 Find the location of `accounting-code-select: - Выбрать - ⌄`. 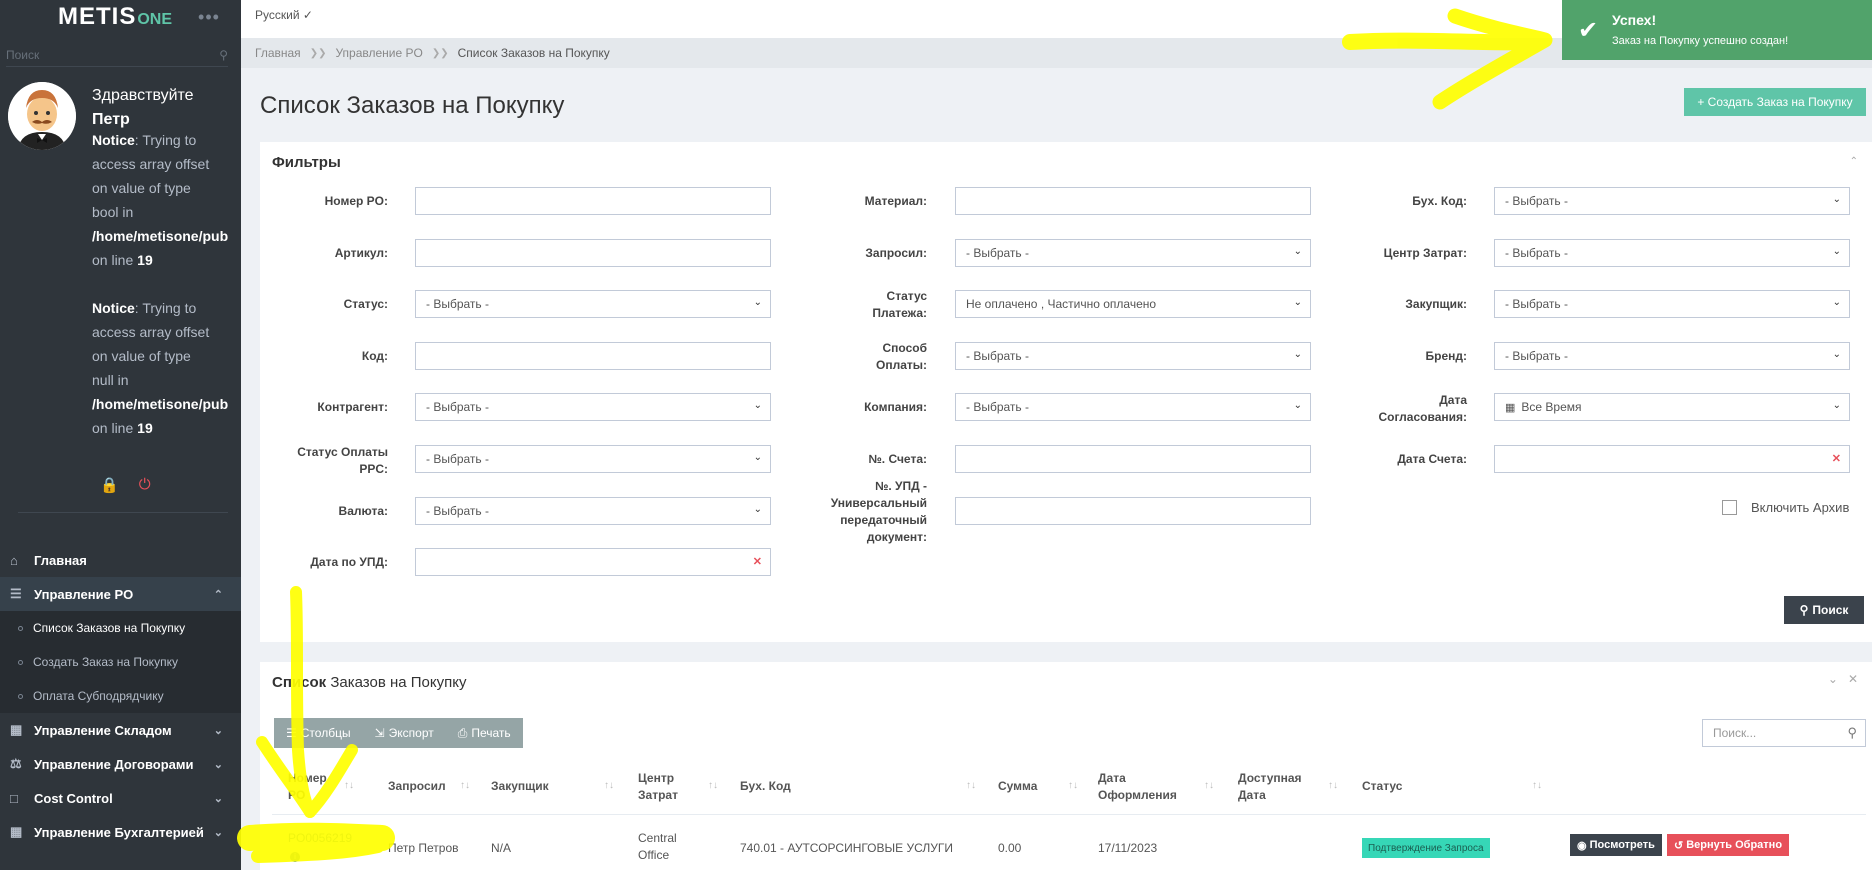

accounting-code-select: - Выбрать - ⌄ is located at coordinates (1672, 201).